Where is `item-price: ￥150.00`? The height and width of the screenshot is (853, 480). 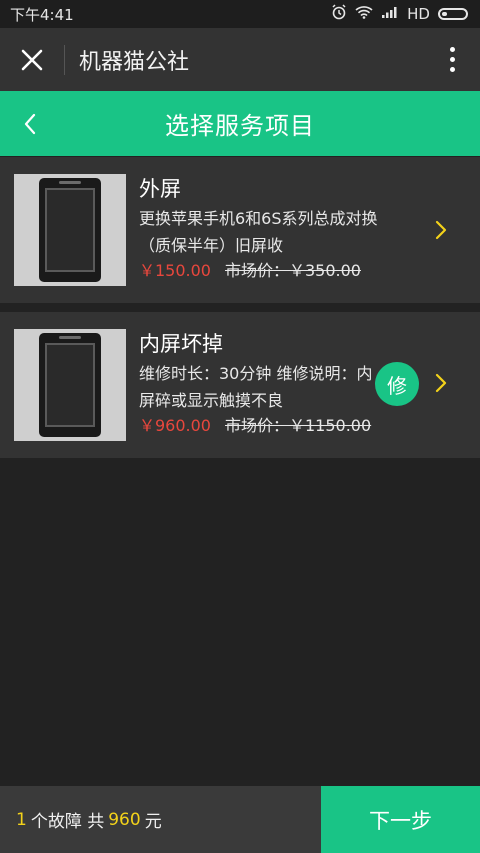 item-price: ￥150.00 is located at coordinates (175, 270).